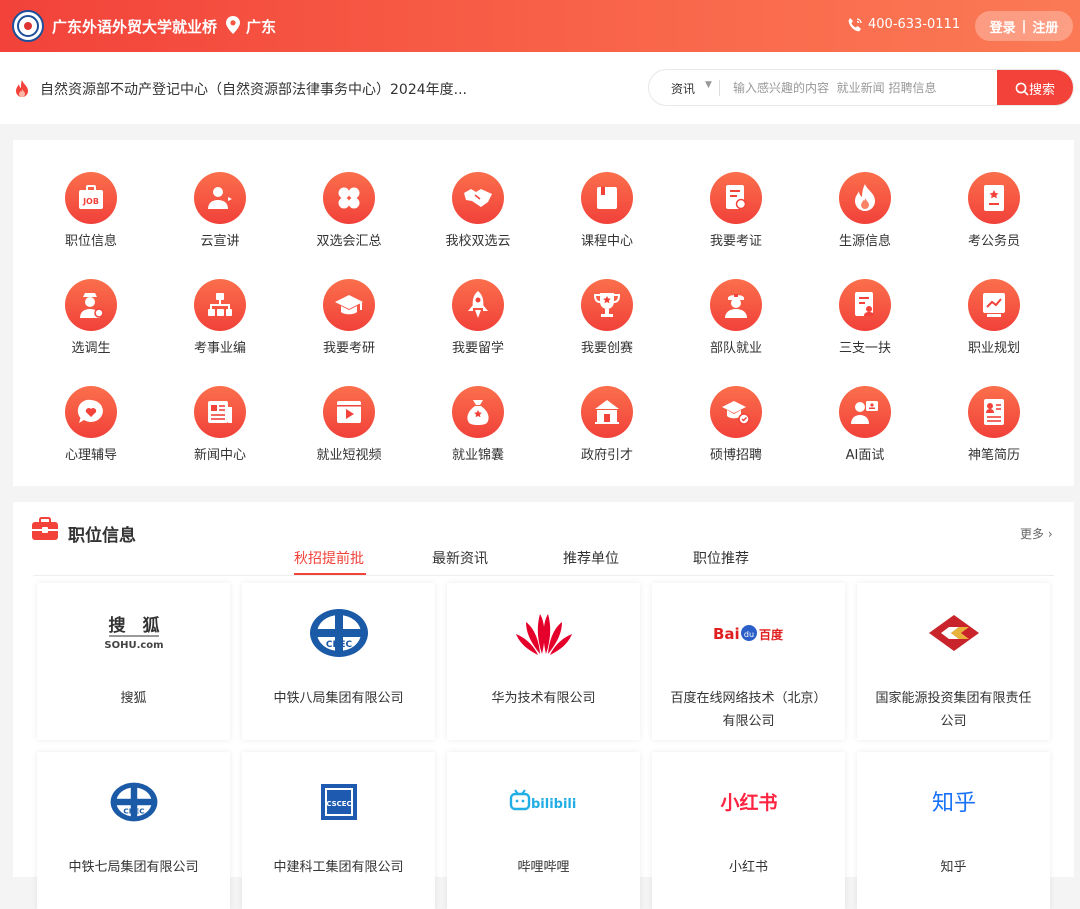  What do you see at coordinates (543, 661) in the screenshot?
I see `company-card: 华为技术有限公司` at bounding box center [543, 661].